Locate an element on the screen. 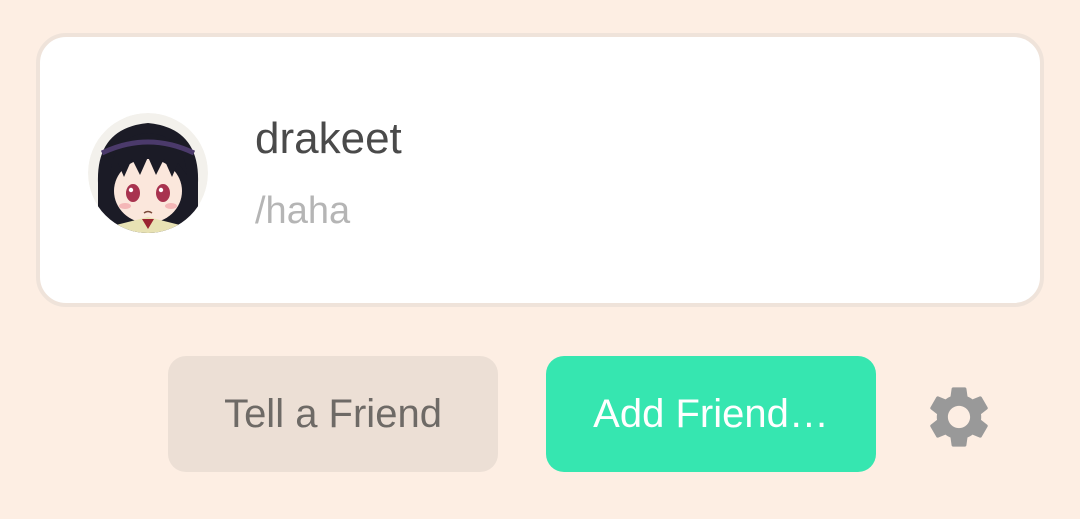  avatar is located at coordinates (148, 173).